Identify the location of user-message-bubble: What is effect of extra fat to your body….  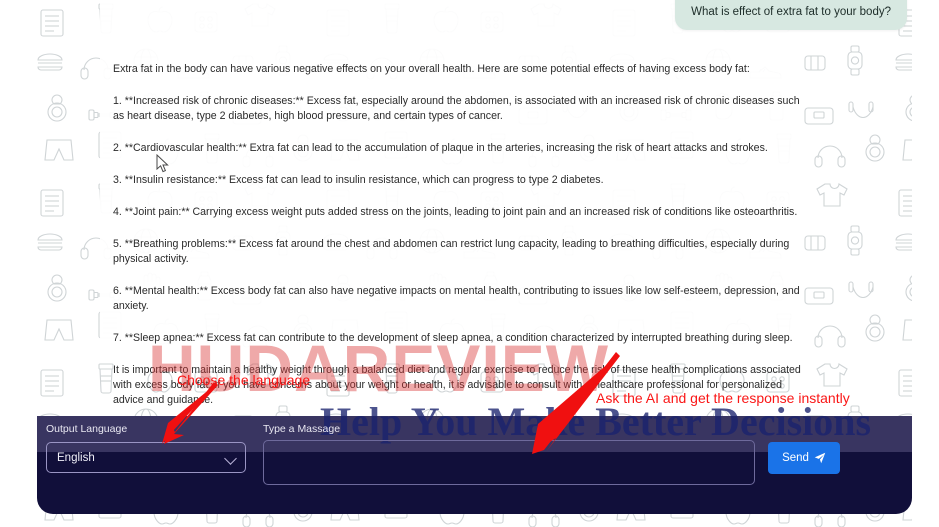
(791, 15).